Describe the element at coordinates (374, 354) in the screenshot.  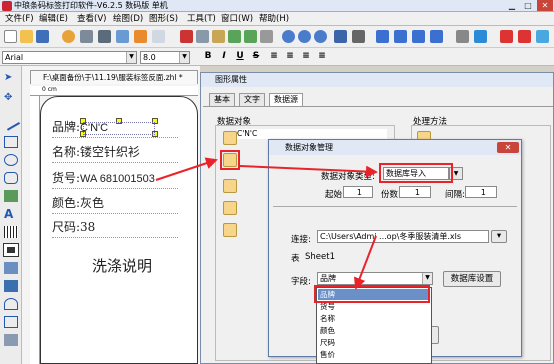
I see `dropdown-item: 售价` at that location.